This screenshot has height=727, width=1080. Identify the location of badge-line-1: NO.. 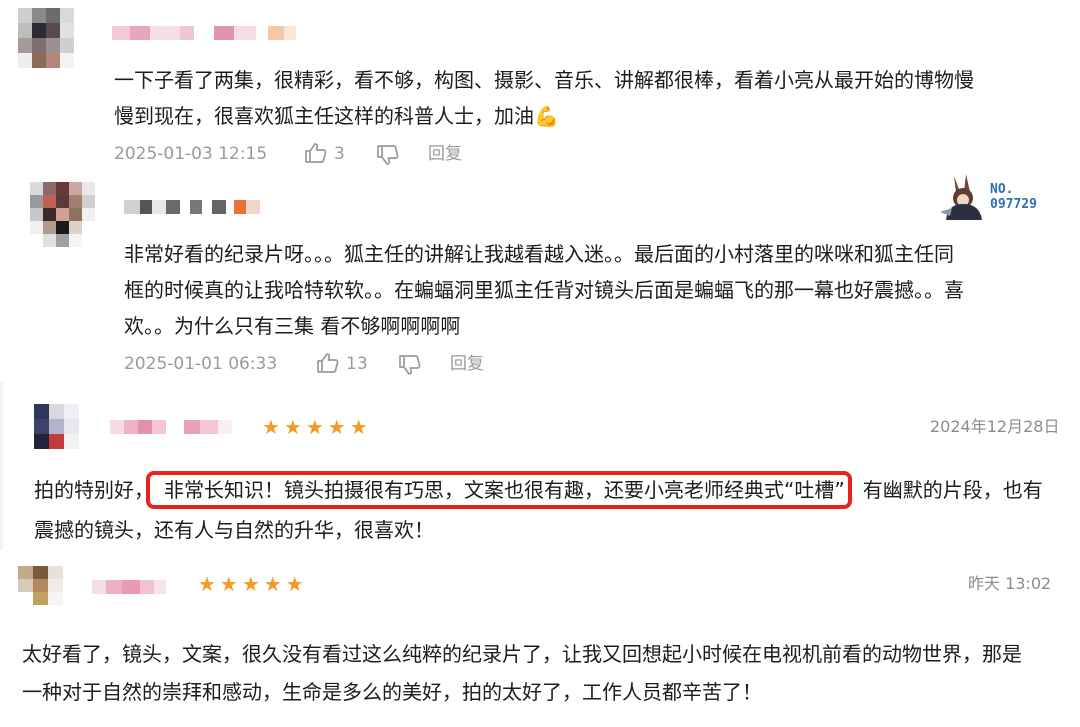
(1002, 189).